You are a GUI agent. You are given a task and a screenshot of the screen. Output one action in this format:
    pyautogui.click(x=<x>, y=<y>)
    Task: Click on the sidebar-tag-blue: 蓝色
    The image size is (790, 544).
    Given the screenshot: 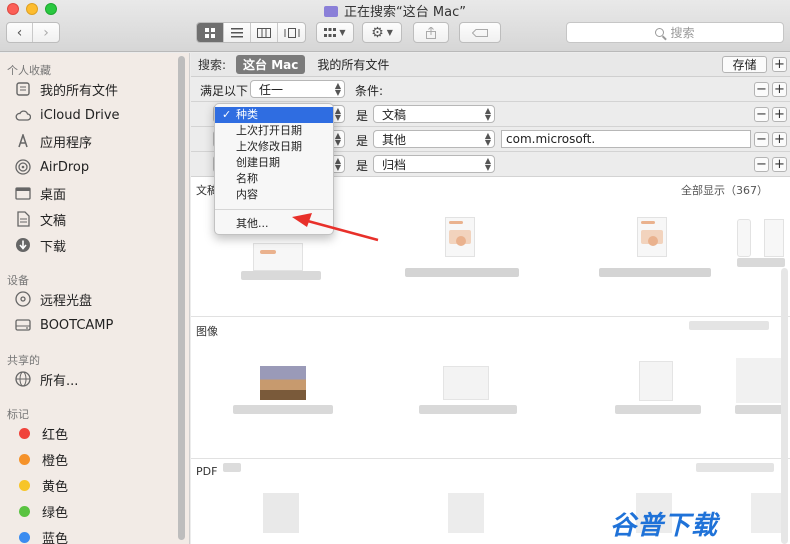 What is the action you would take?
    pyautogui.click(x=41, y=535)
    